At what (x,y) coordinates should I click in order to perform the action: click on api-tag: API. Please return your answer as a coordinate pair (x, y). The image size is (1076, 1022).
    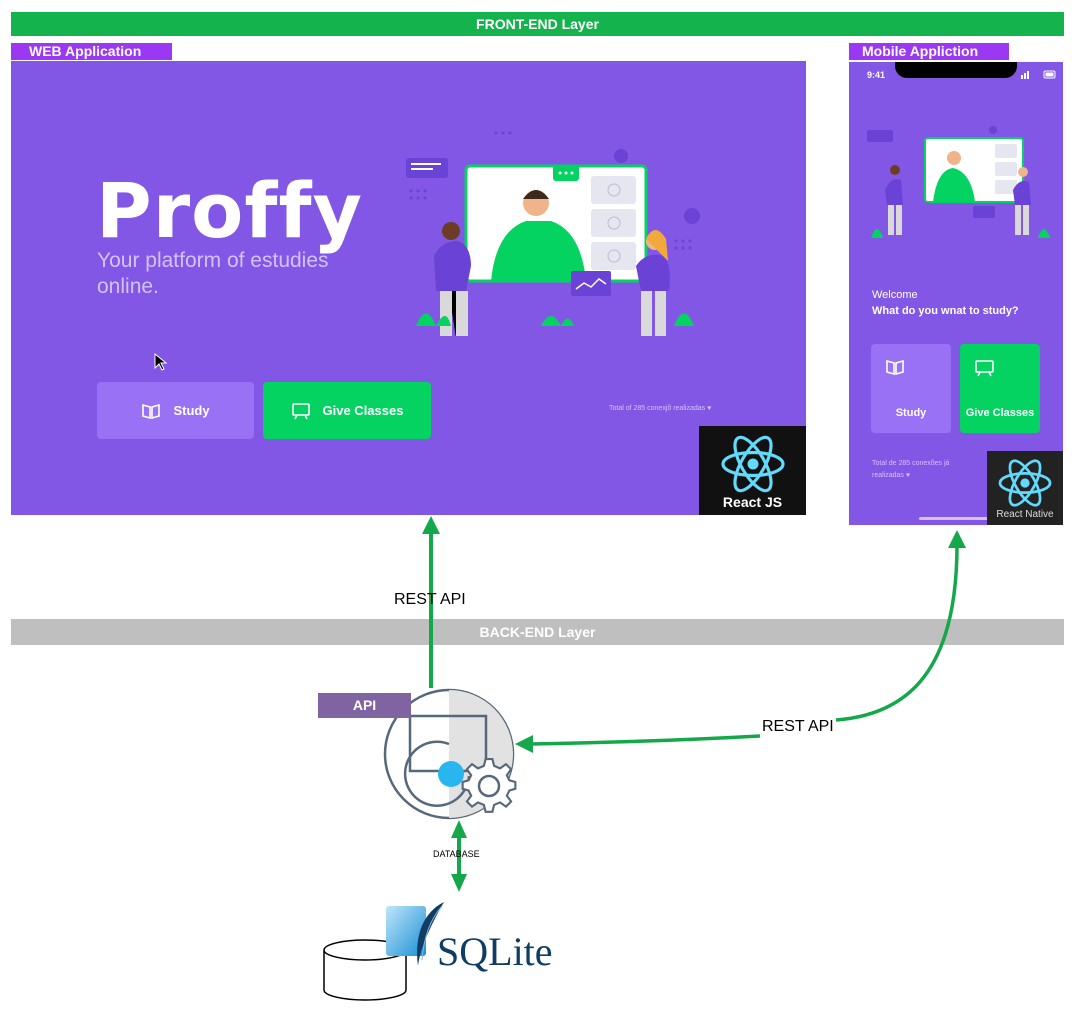
    Looking at the image, I should click on (364, 705).